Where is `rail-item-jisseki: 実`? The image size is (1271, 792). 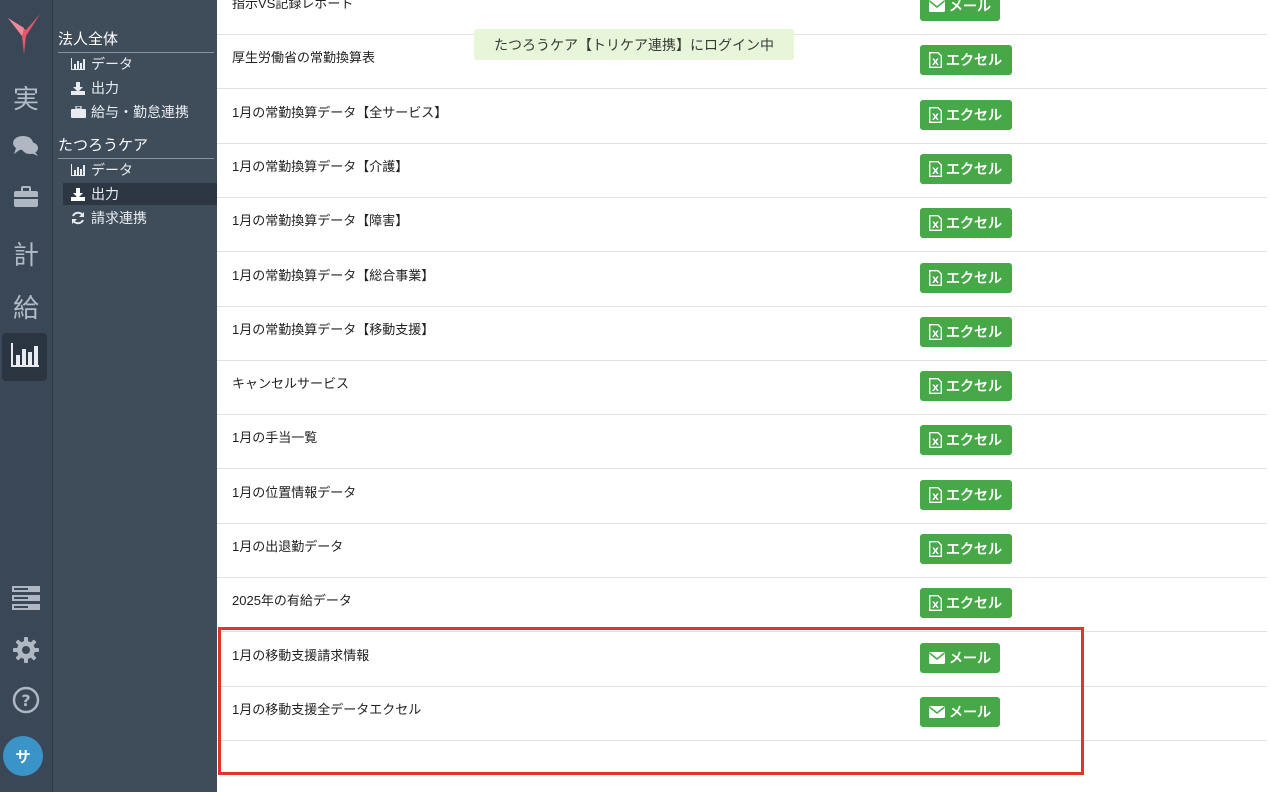
rail-item-jisseki: 実 is located at coordinates (26, 97).